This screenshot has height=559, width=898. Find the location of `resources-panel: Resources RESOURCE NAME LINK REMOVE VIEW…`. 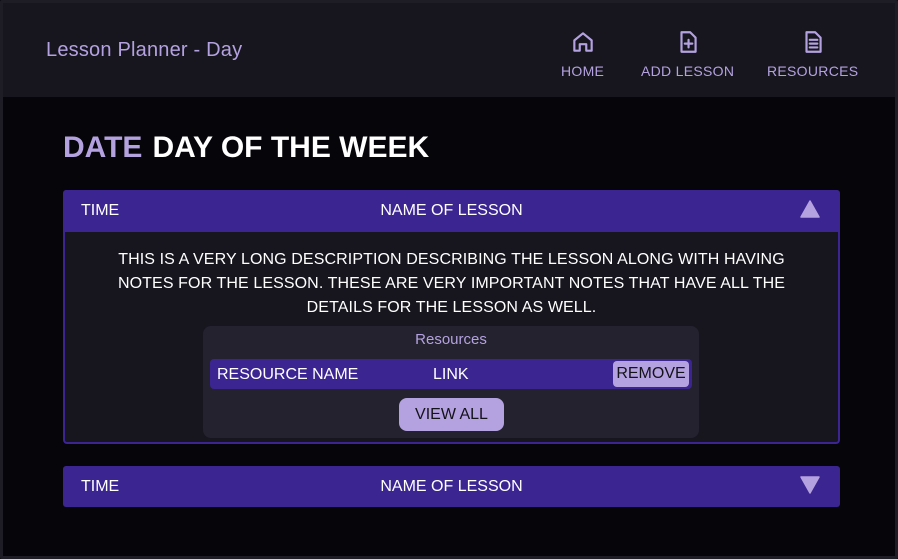

resources-panel: Resources RESOURCE NAME LINK REMOVE VIEW… is located at coordinates (451, 382).